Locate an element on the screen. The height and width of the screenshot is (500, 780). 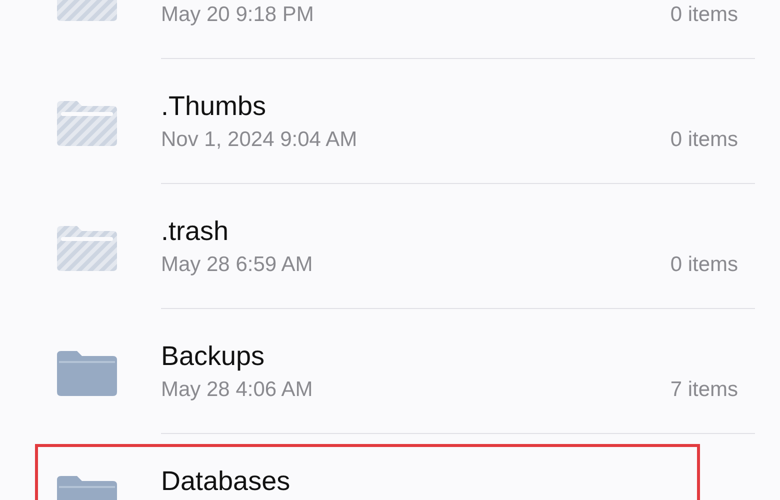
modified-date: May 20 9:18 PM is located at coordinates (237, 15).